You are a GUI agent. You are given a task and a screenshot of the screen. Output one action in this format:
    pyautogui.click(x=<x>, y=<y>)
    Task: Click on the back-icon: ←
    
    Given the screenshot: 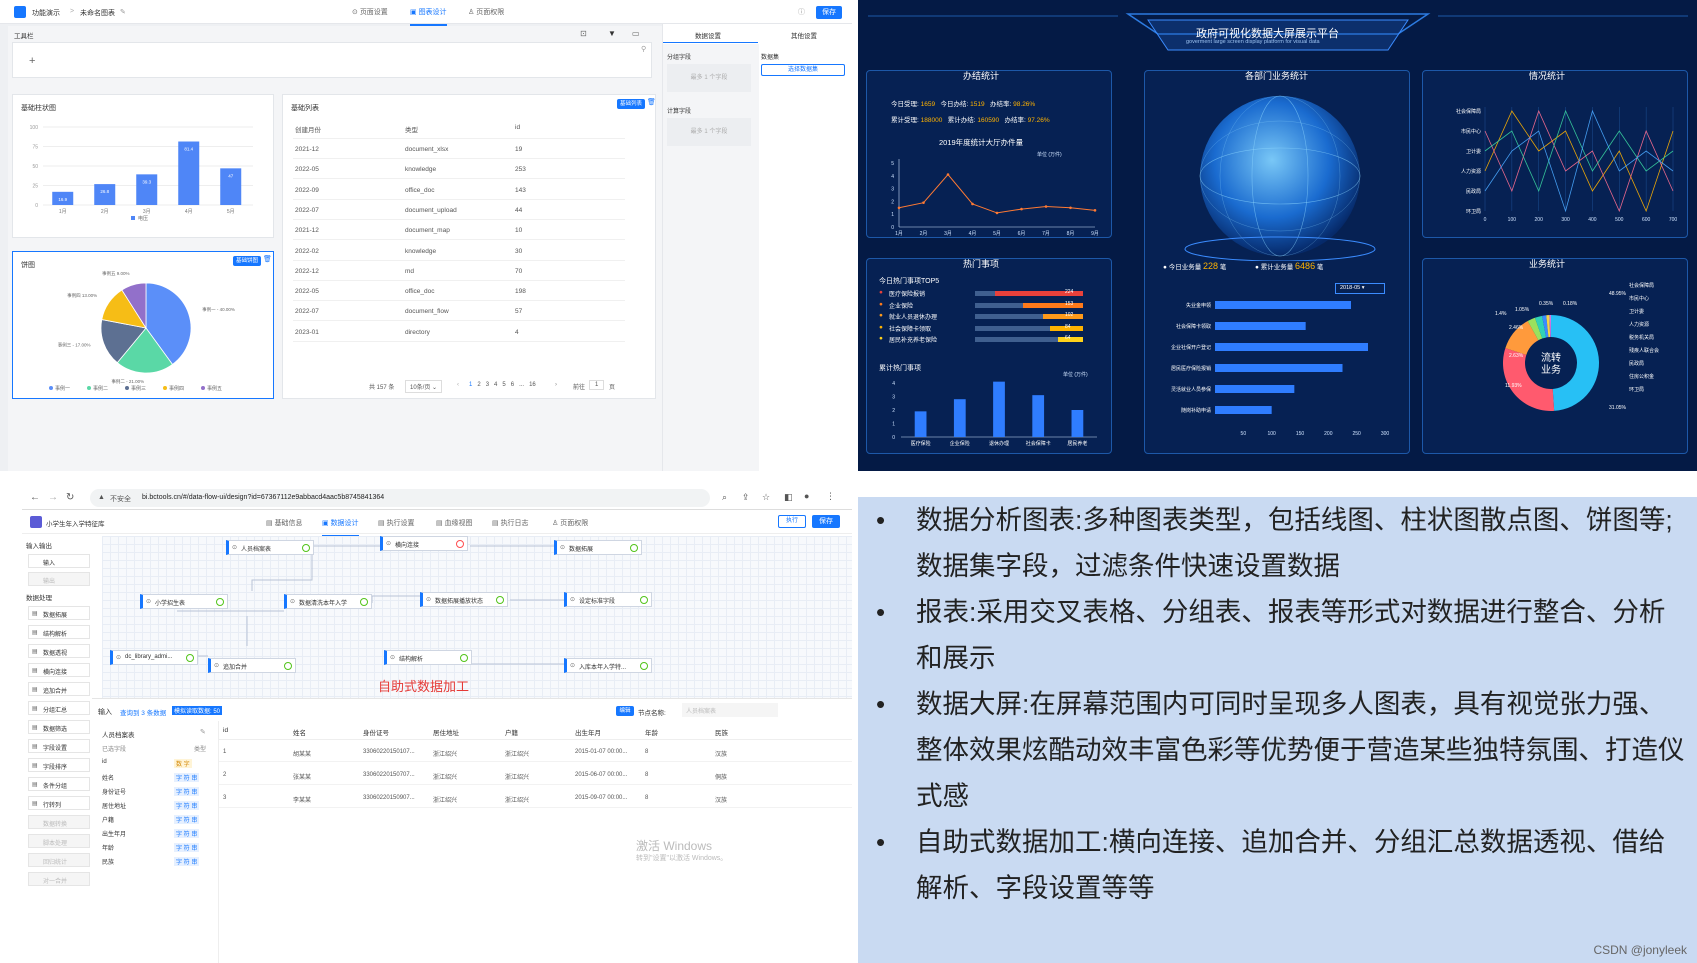 What is the action you would take?
    pyautogui.click(x=35, y=497)
    